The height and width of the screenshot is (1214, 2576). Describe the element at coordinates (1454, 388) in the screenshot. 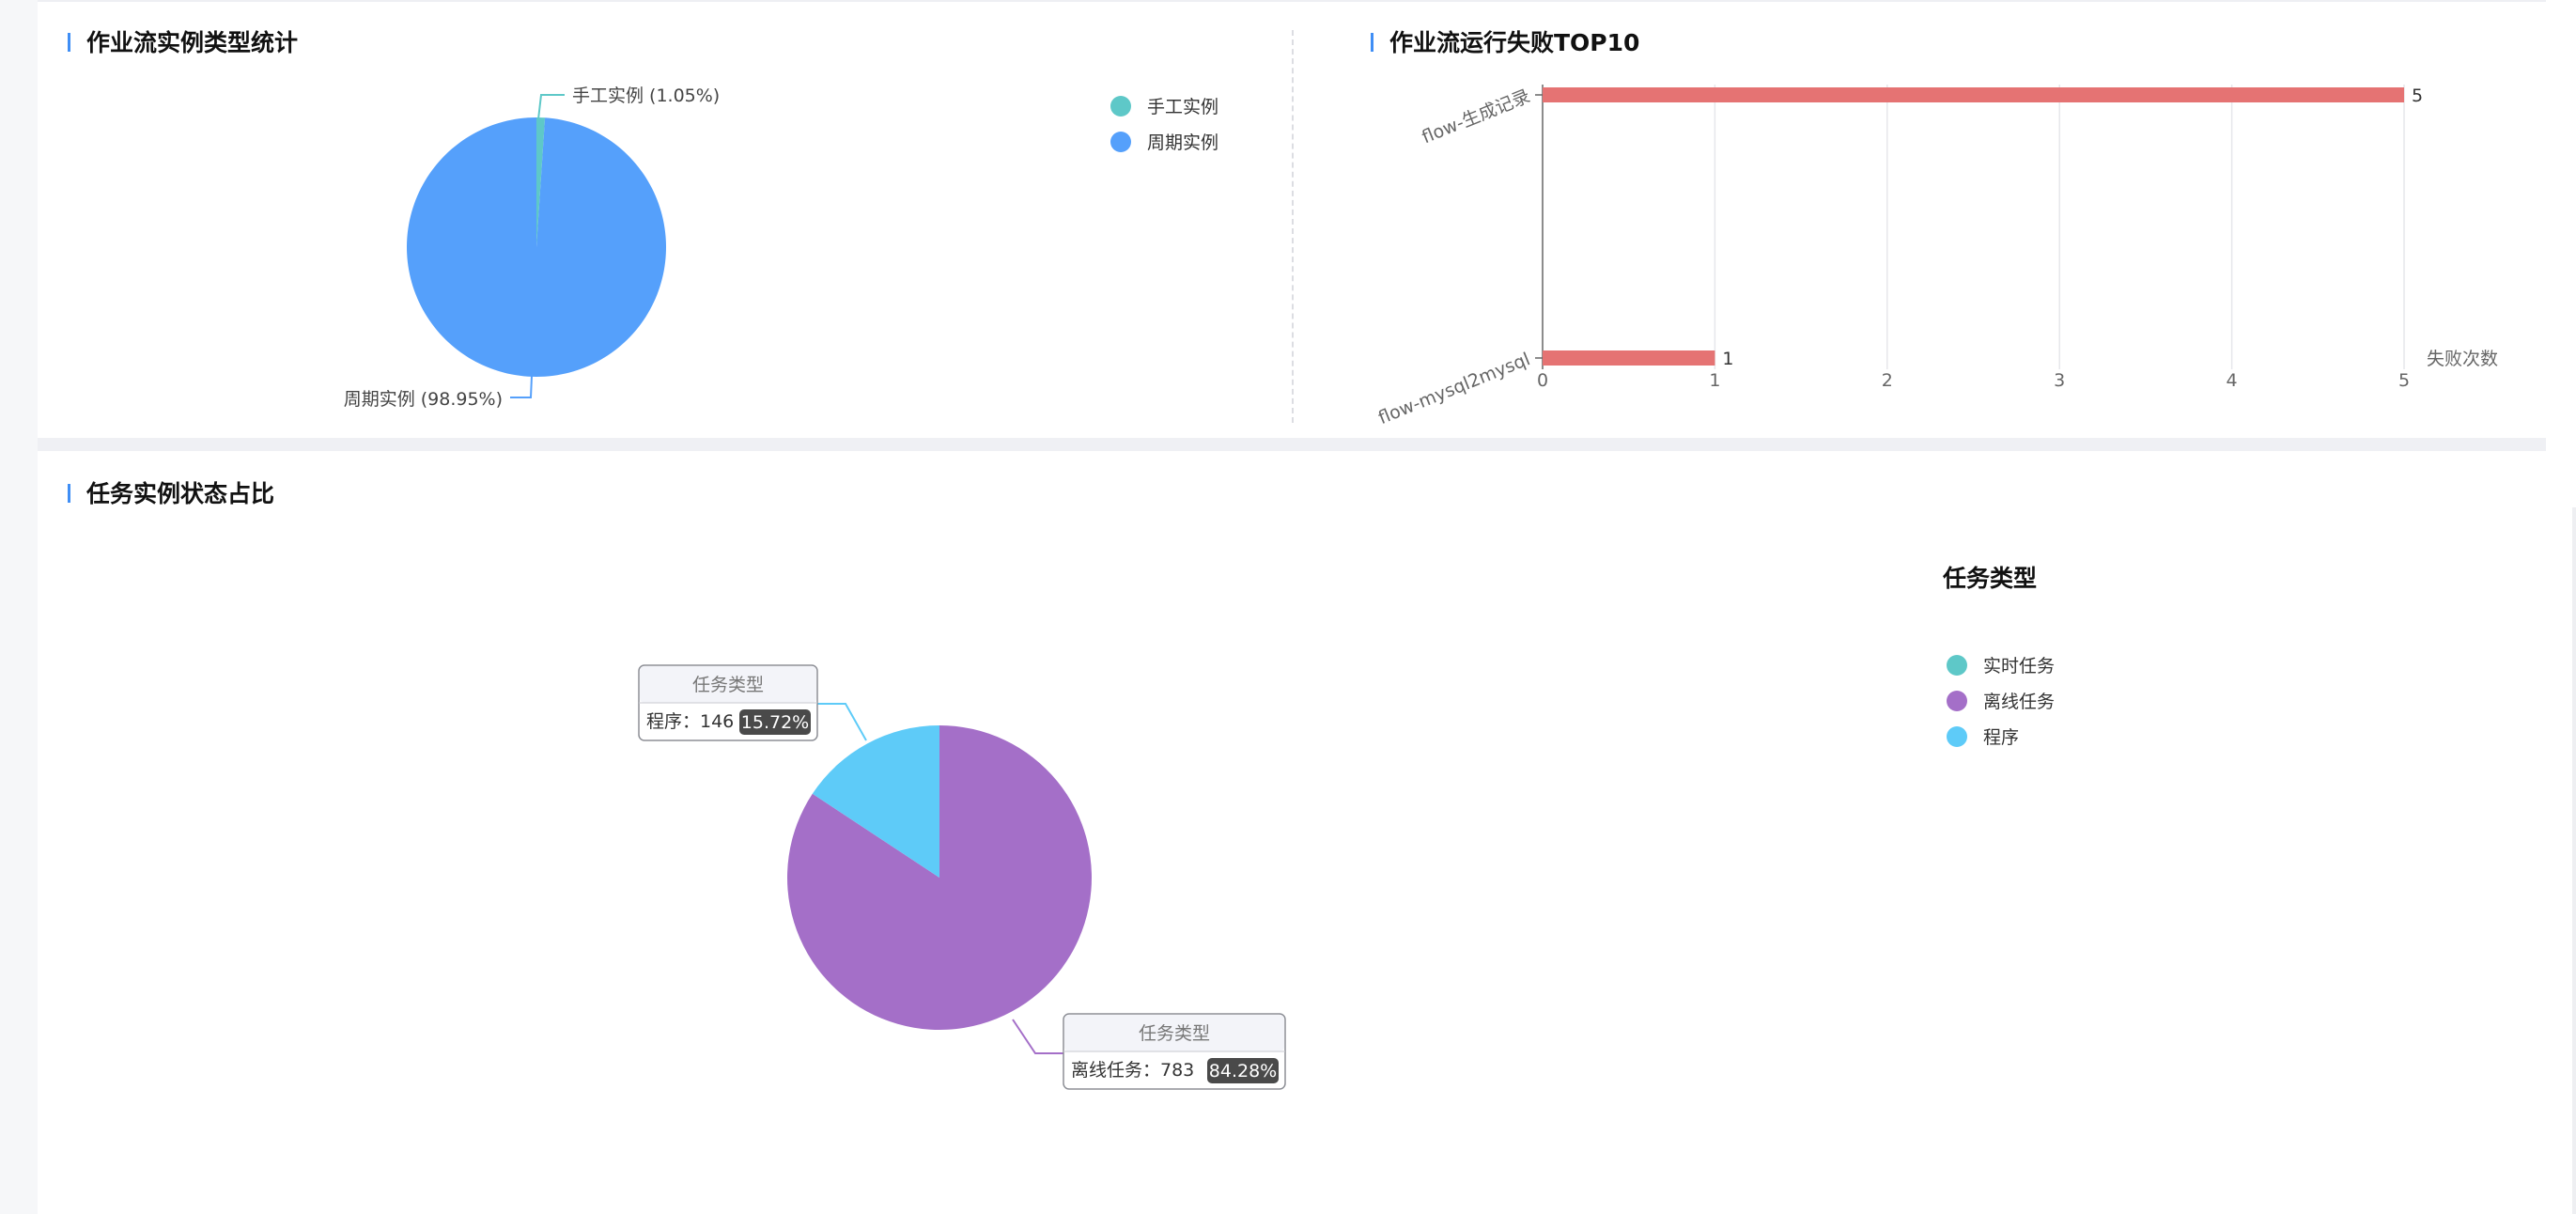

I see `y-category-label: flow-mysql2mysql` at that location.